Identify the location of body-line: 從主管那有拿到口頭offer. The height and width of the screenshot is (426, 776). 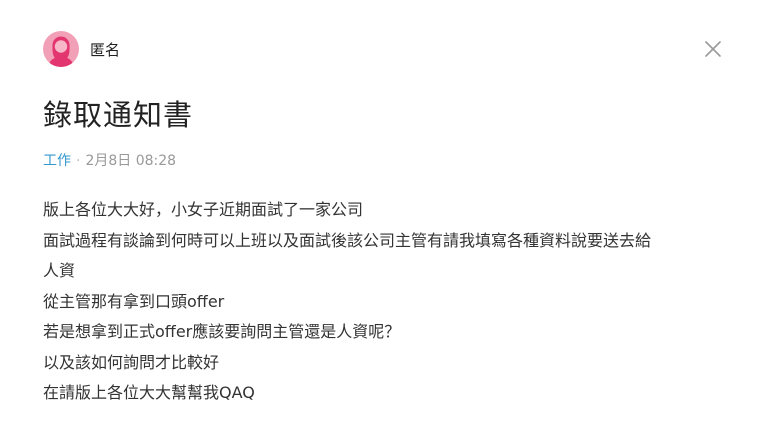
(134, 301).